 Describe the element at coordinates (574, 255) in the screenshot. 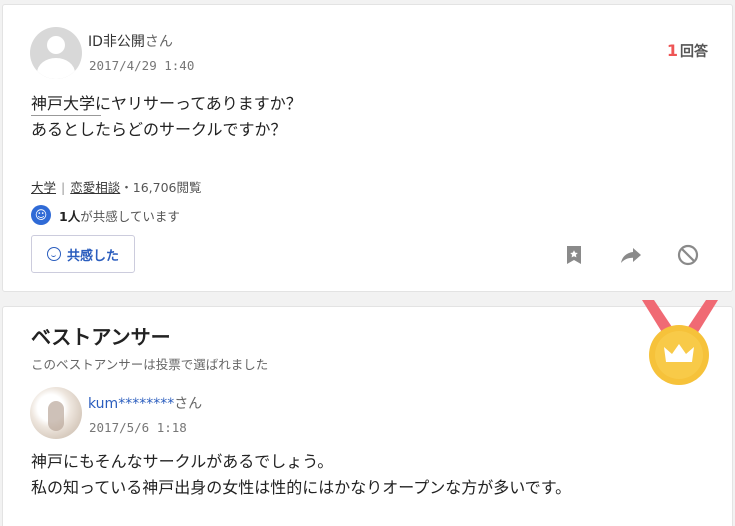

I see `bookmark-icon` at that location.